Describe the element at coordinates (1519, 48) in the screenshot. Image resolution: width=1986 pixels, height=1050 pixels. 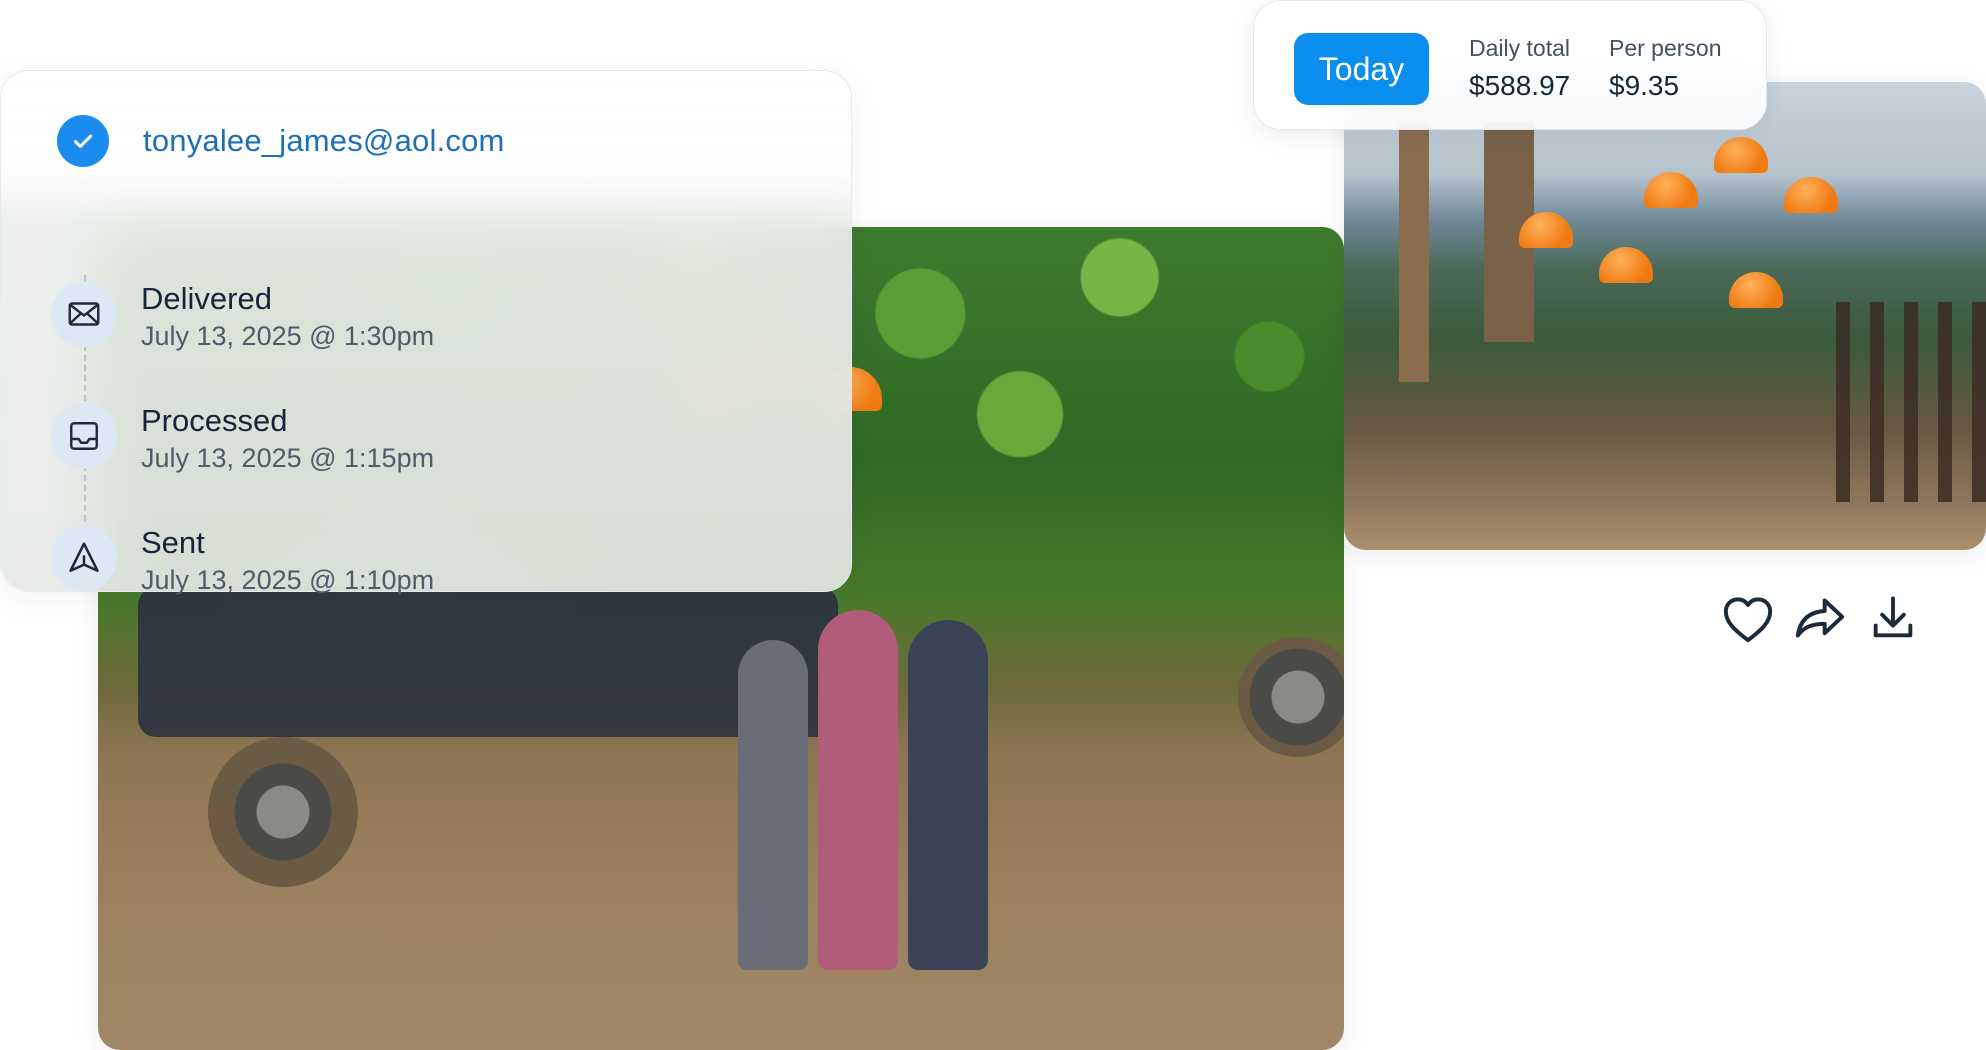
I see `daily-total-label: Daily total` at that location.